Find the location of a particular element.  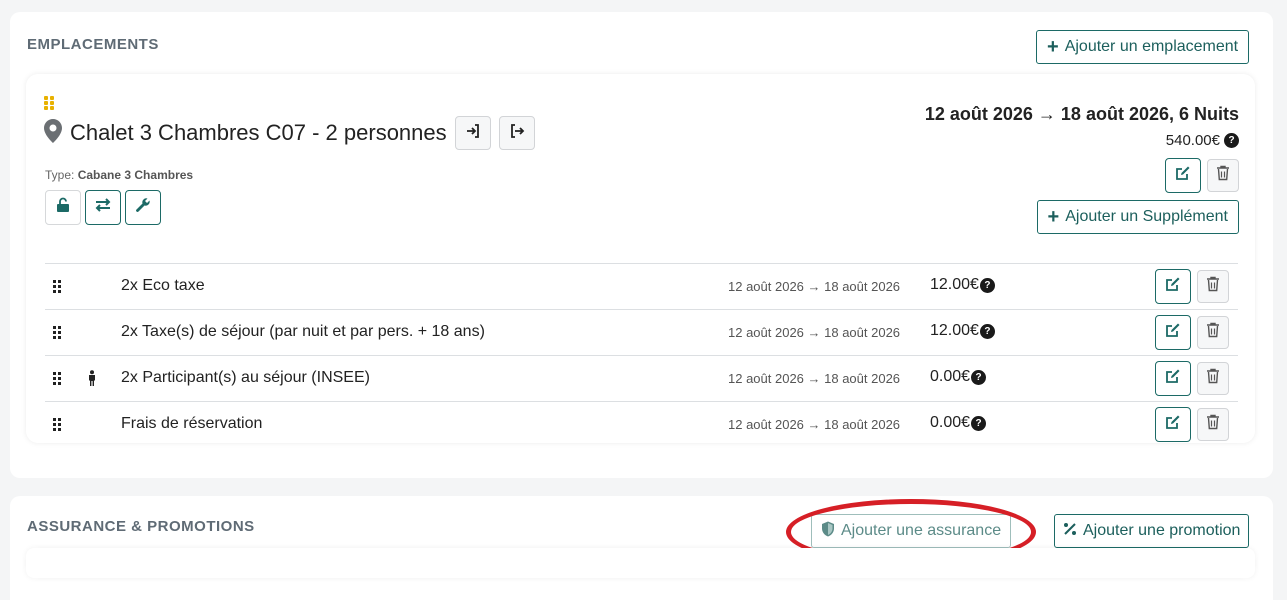

unlock-button is located at coordinates (63, 207).